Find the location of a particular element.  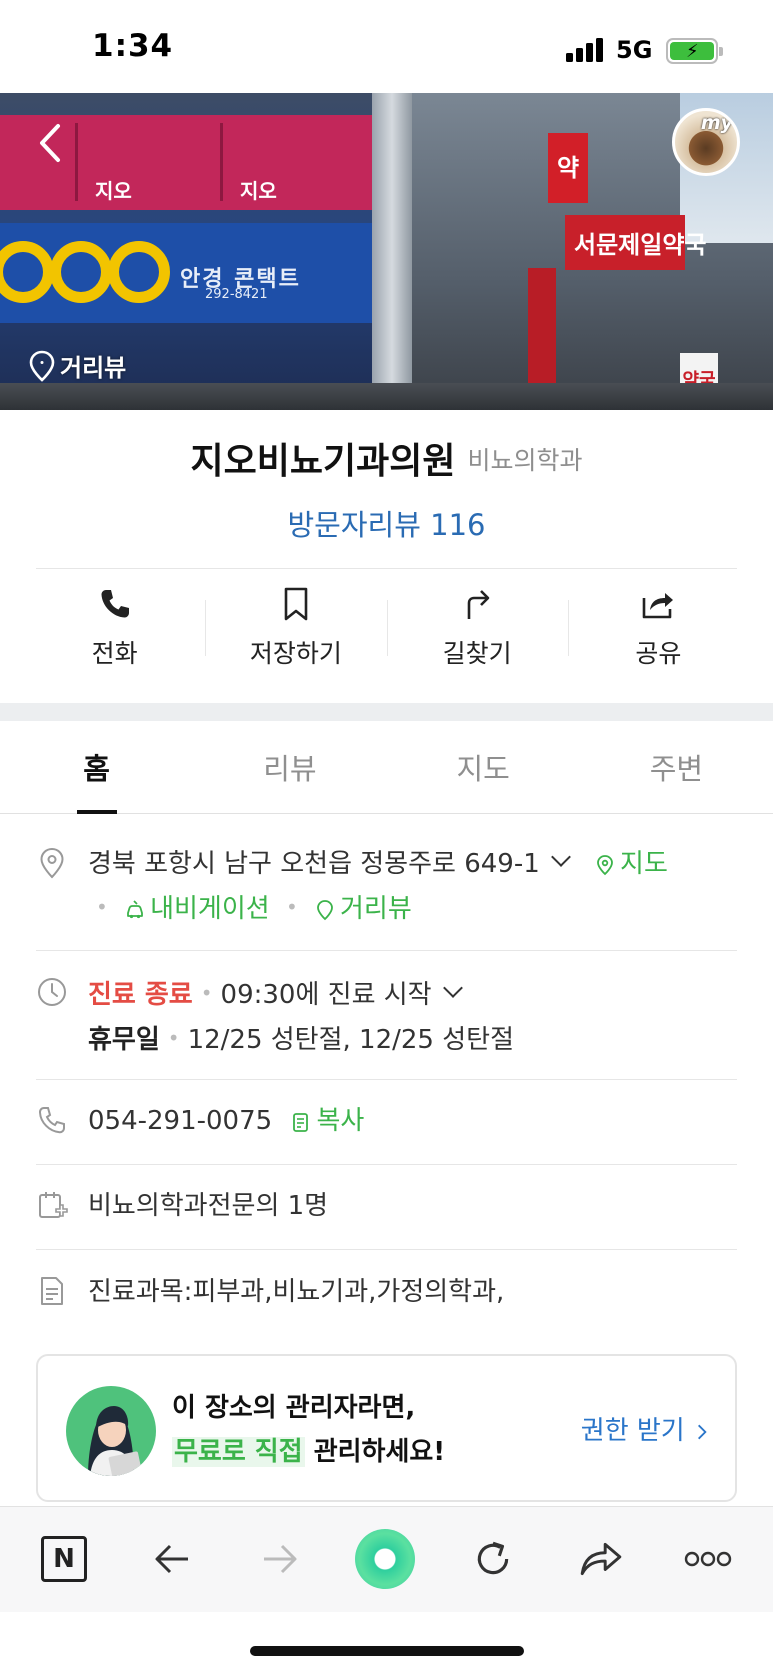

chevron-right-icon is located at coordinates (702, 1432).